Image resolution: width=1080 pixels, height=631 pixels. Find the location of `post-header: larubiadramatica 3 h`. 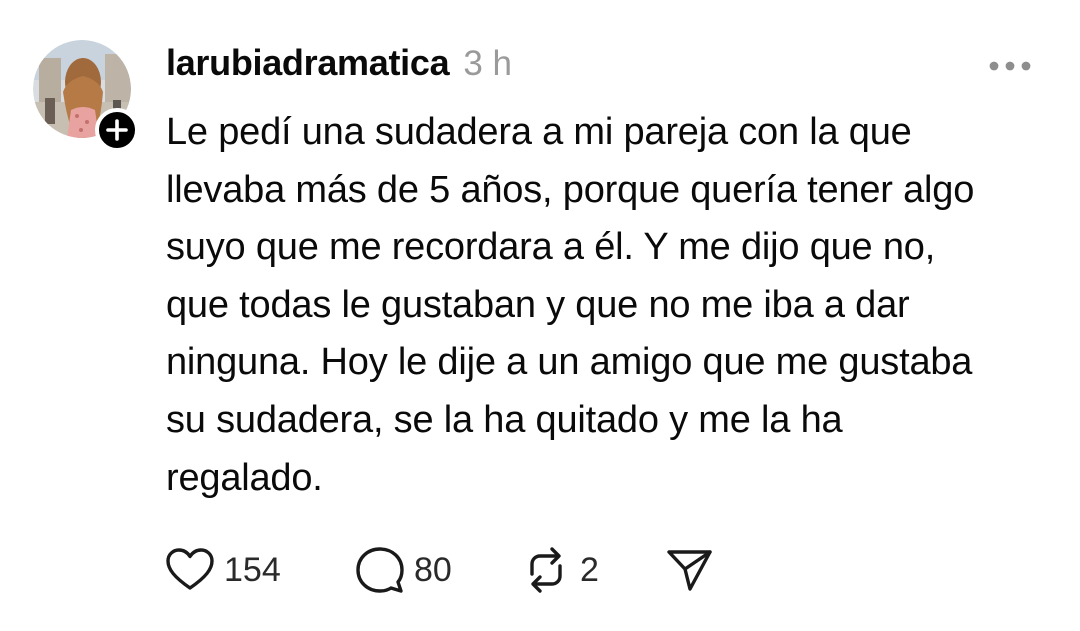

post-header: larubiadramatica 3 h is located at coordinates (339, 67).